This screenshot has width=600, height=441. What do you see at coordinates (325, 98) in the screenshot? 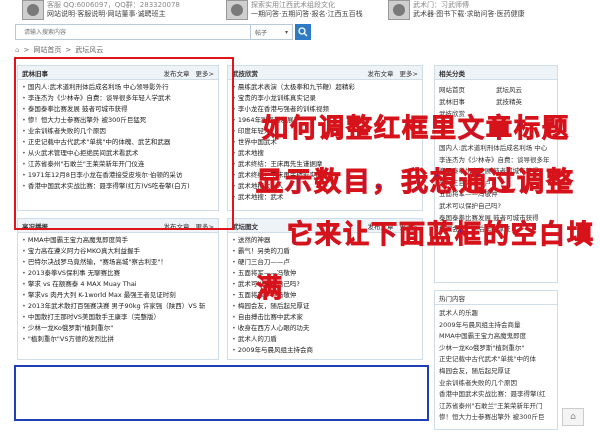
I see `list-item: 宝贵的李小龙训练真实记录` at bounding box center [325, 98].